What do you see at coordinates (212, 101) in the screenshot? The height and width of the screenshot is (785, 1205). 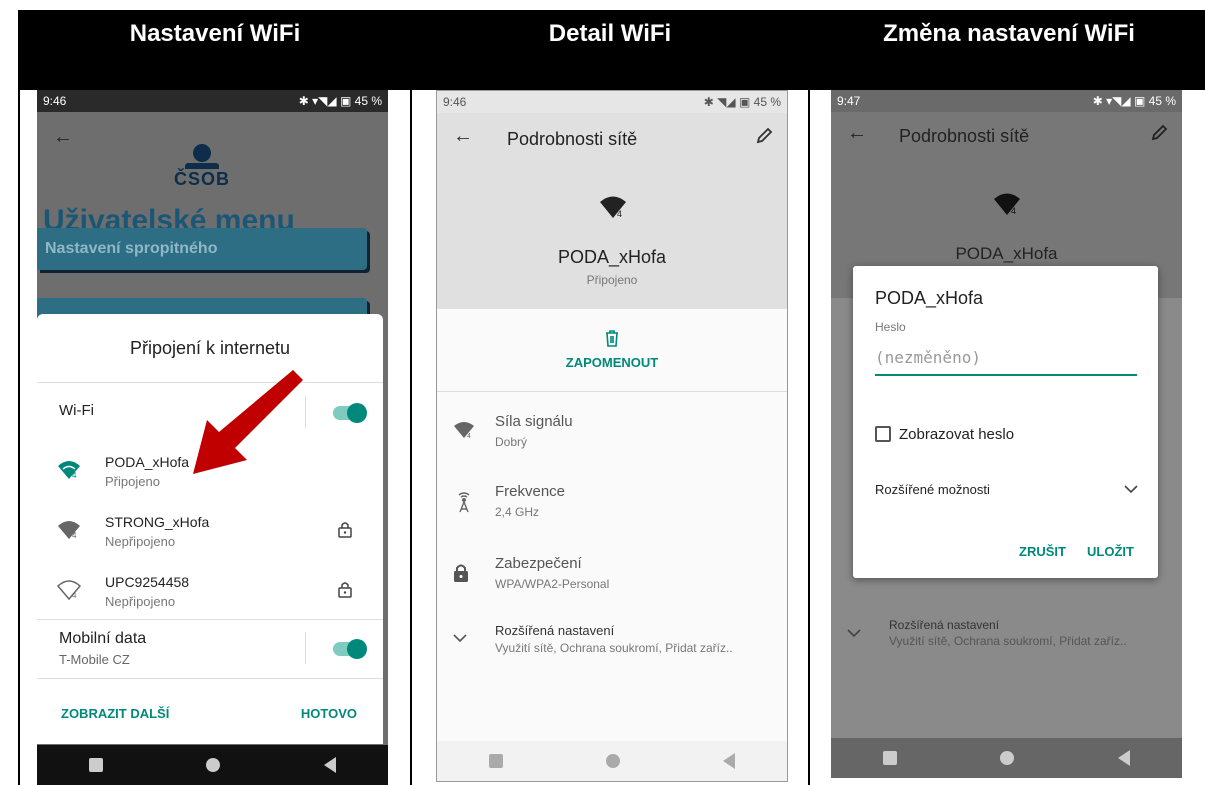 I see `status-bar: 9:46 ✱ ▾◥◢ ▣ 45 %` at bounding box center [212, 101].